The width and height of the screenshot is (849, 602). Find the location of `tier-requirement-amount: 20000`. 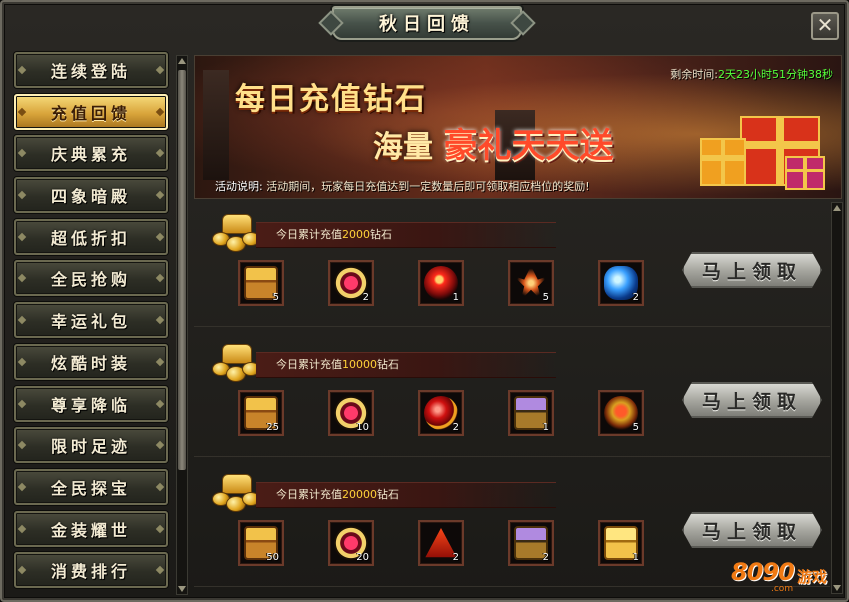

tier-requirement-amount: 20000 is located at coordinates (359, 494).